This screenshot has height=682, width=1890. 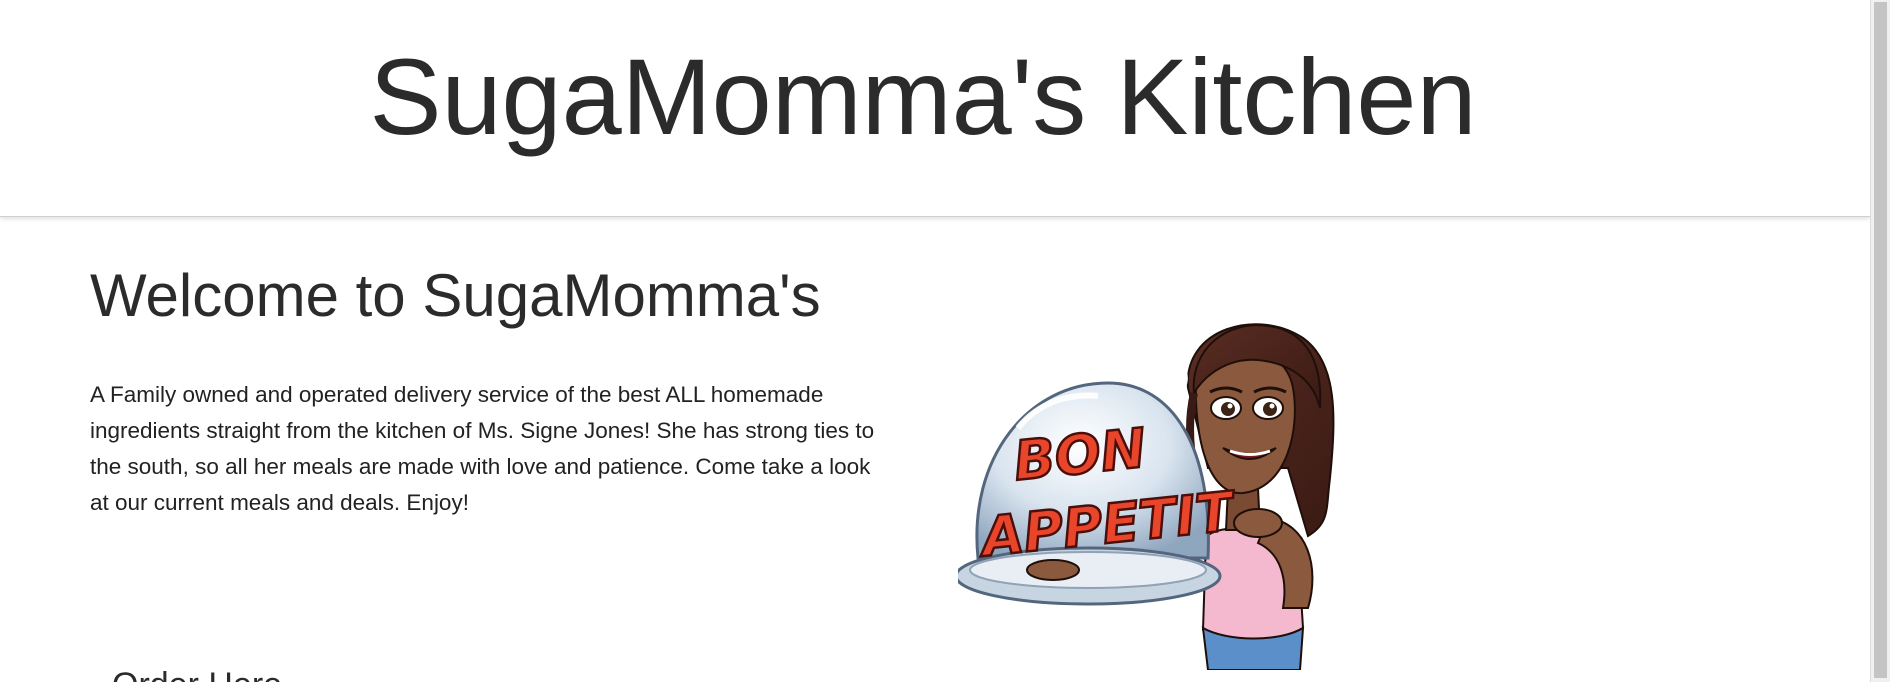 I want to click on mascot-illustration: BON APPETIT, so click(x=1144, y=497).